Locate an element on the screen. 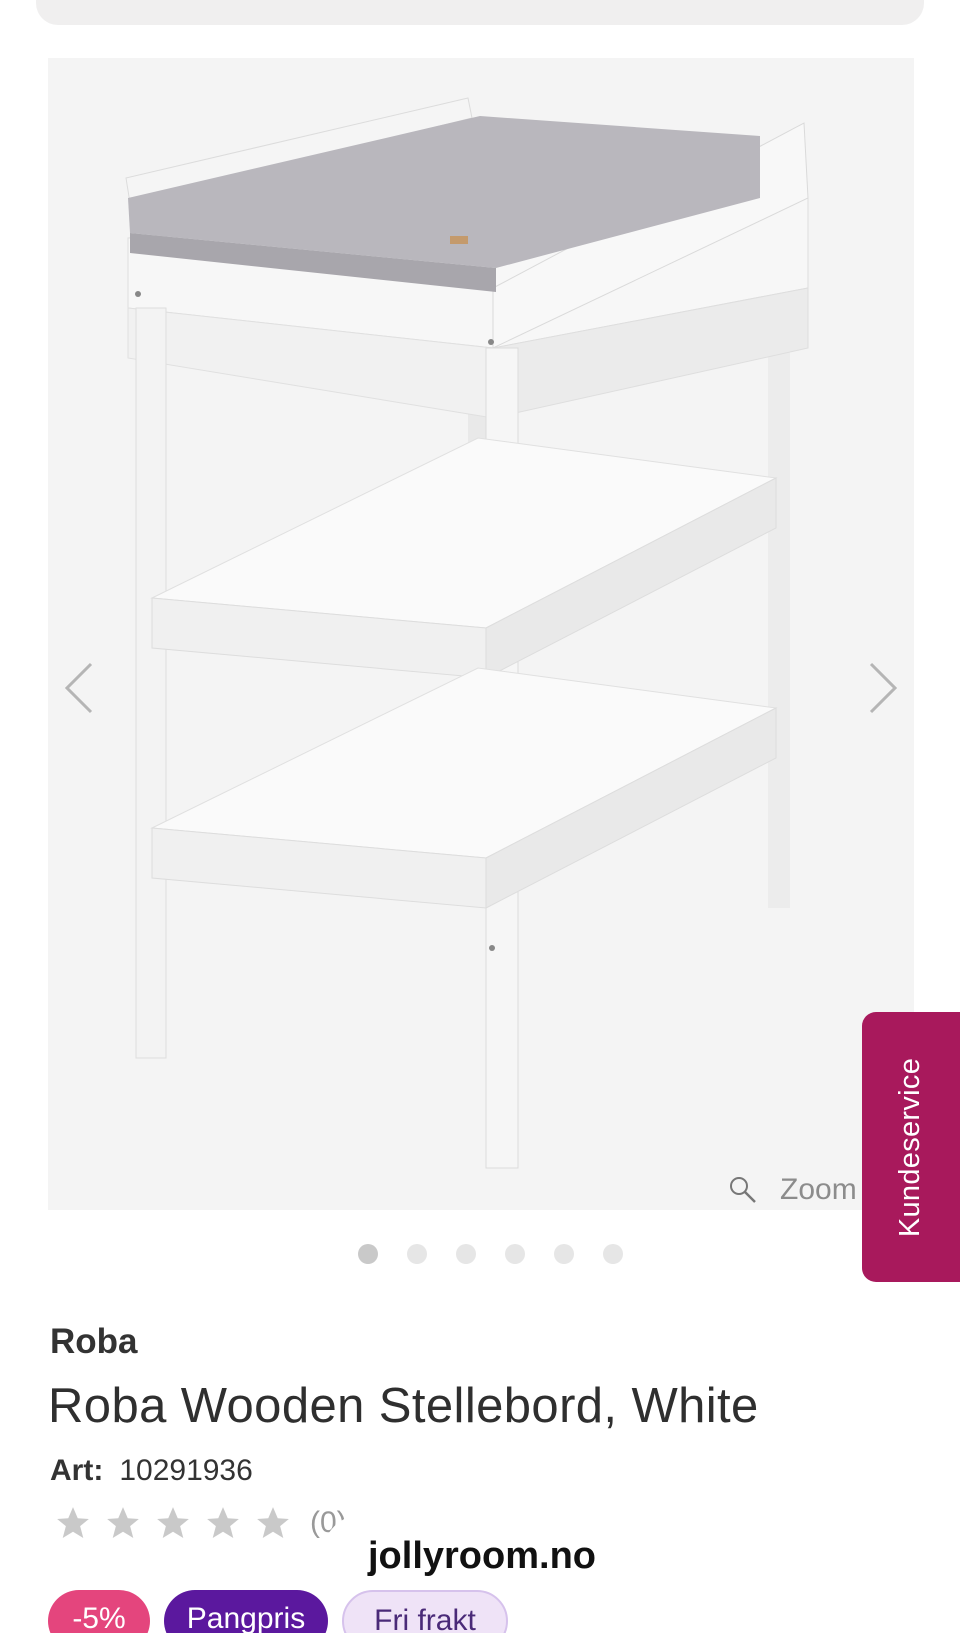 This screenshot has width=960, height=1633. product-brand: Roba is located at coordinates (94, 1342).